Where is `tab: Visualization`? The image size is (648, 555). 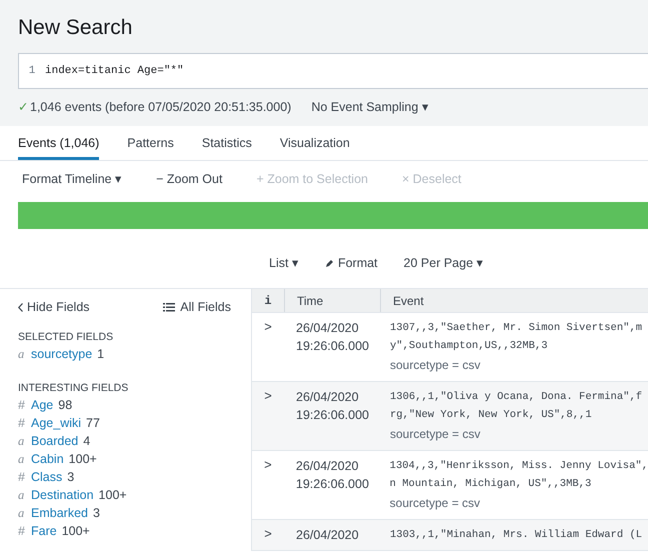
tab: Visualization is located at coordinates (315, 143).